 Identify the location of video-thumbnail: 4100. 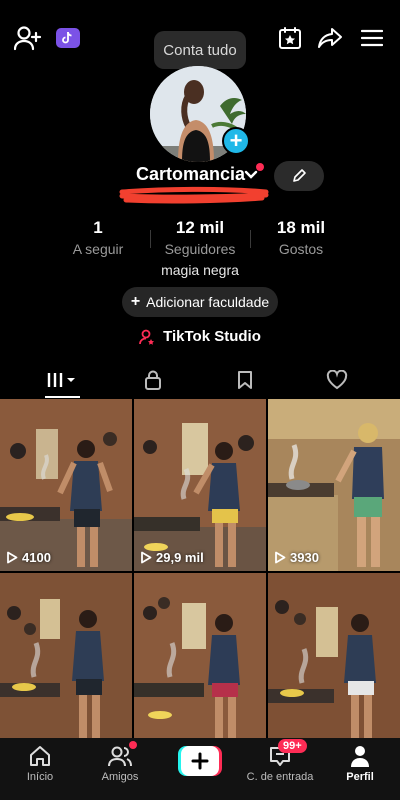
(66, 485).